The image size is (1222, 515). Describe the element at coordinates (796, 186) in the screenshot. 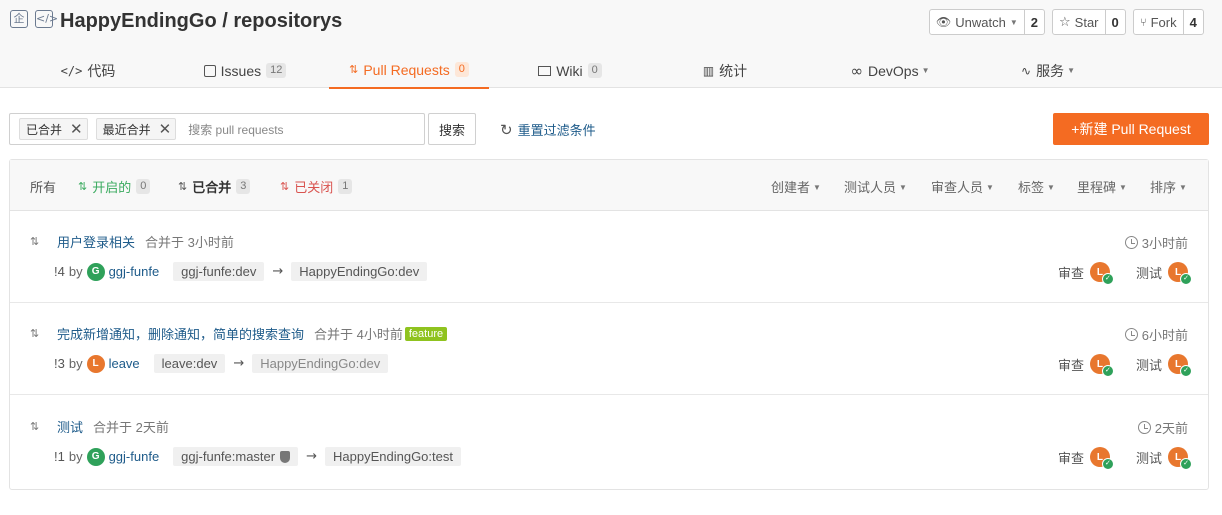

I see `dropdown-creator: 创建者 ▼` at that location.